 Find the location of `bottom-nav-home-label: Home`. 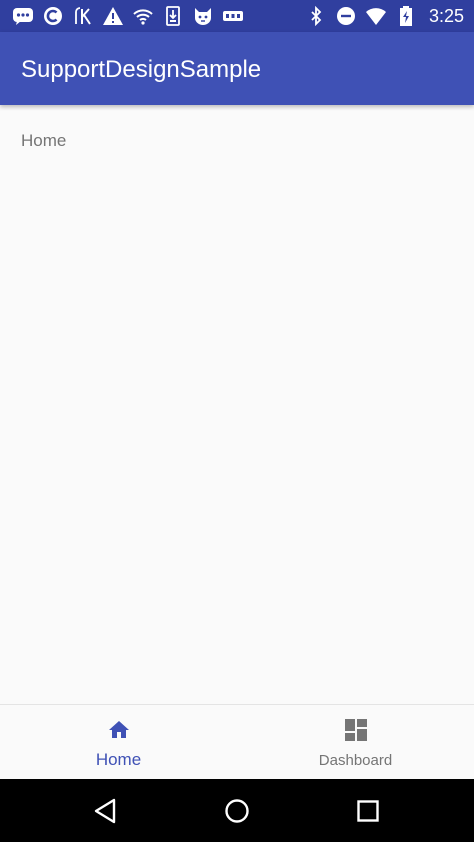

bottom-nav-home-label: Home is located at coordinates (118, 759).